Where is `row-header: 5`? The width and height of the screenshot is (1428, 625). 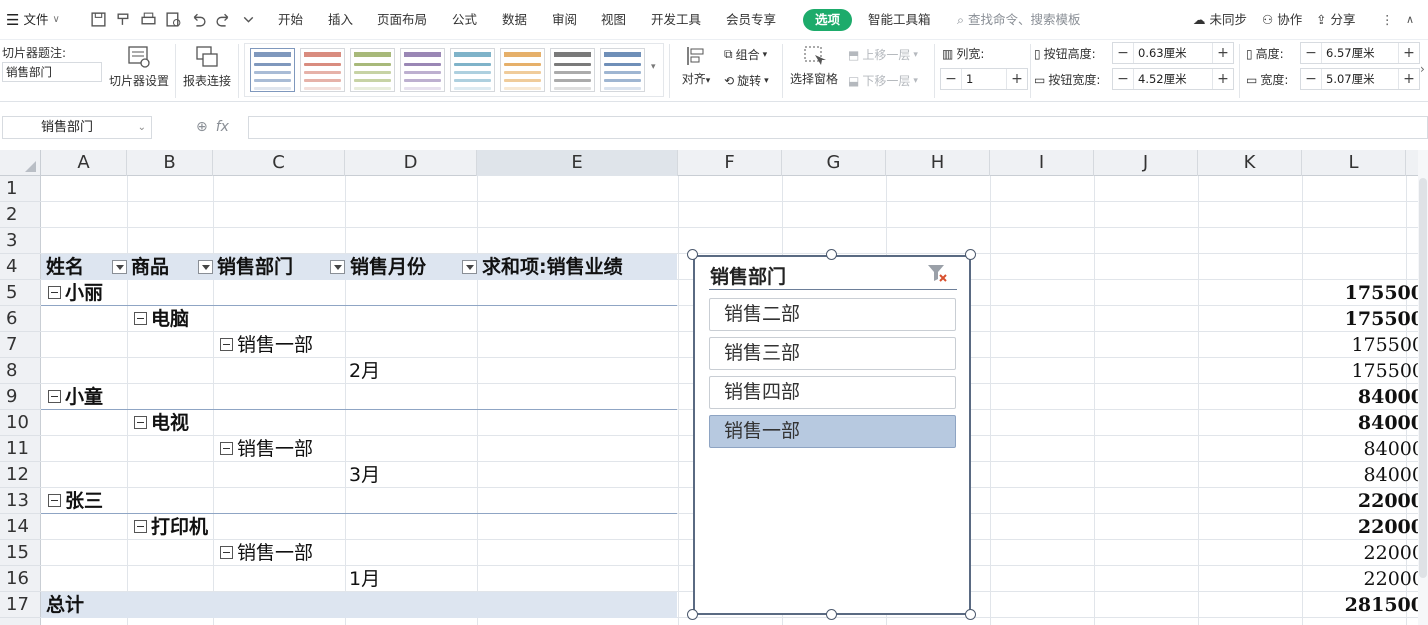 row-header: 5 is located at coordinates (20, 293).